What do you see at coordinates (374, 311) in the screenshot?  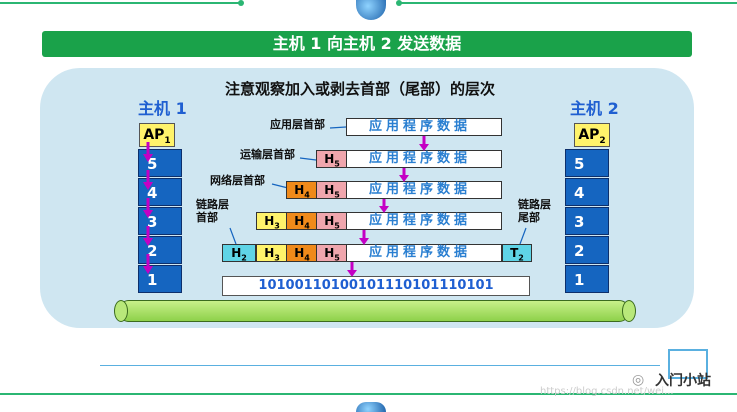 I see `network-cable` at bounding box center [374, 311].